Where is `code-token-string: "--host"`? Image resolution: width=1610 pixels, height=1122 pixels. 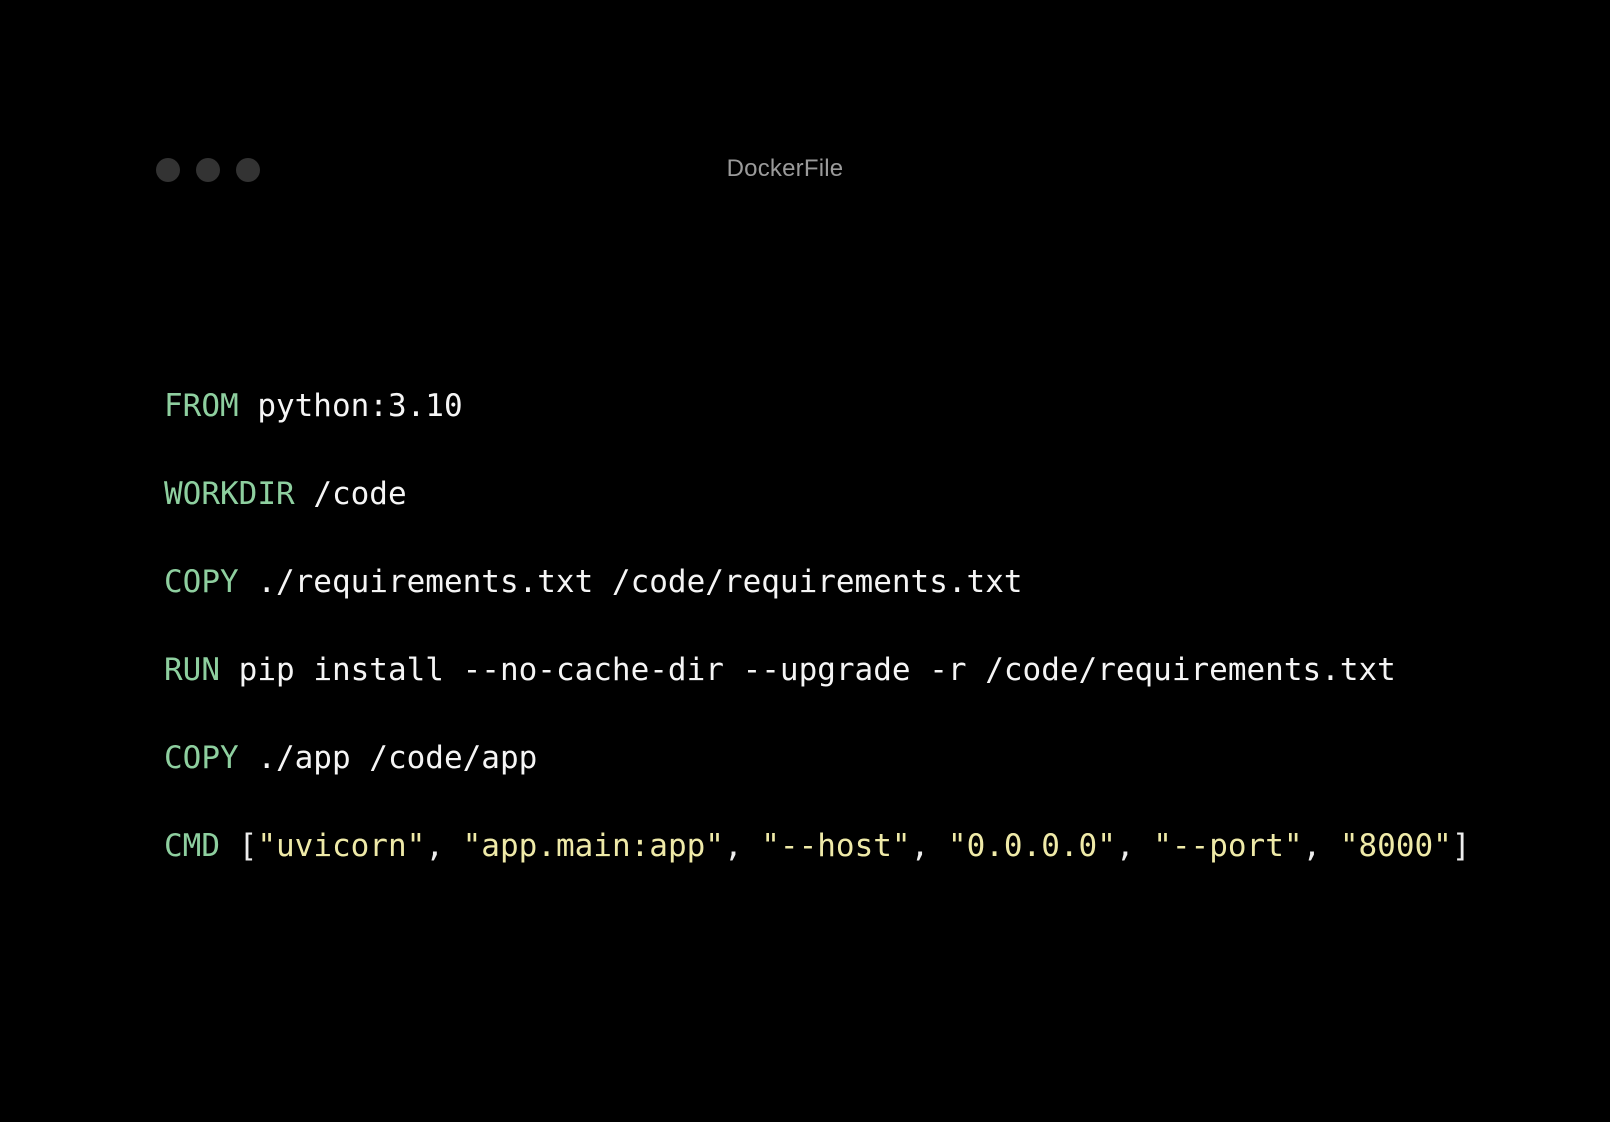
code-token-string: "--host" is located at coordinates (836, 846).